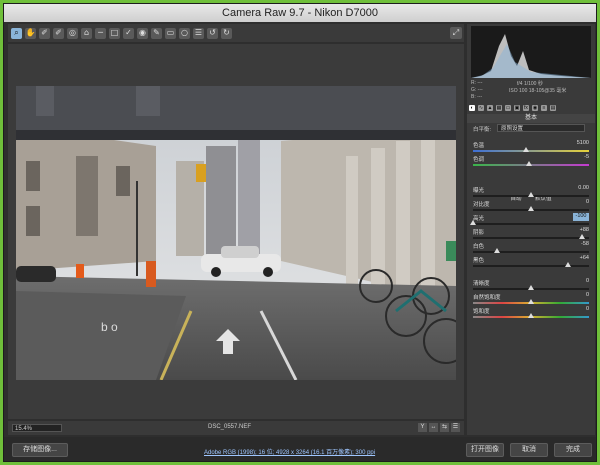 The image size is (600, 465). What do you see at coordinates (37, 428) in the screenshot?
I see `zoom-level-select: 15.4%` at bounding box center [37, 428].